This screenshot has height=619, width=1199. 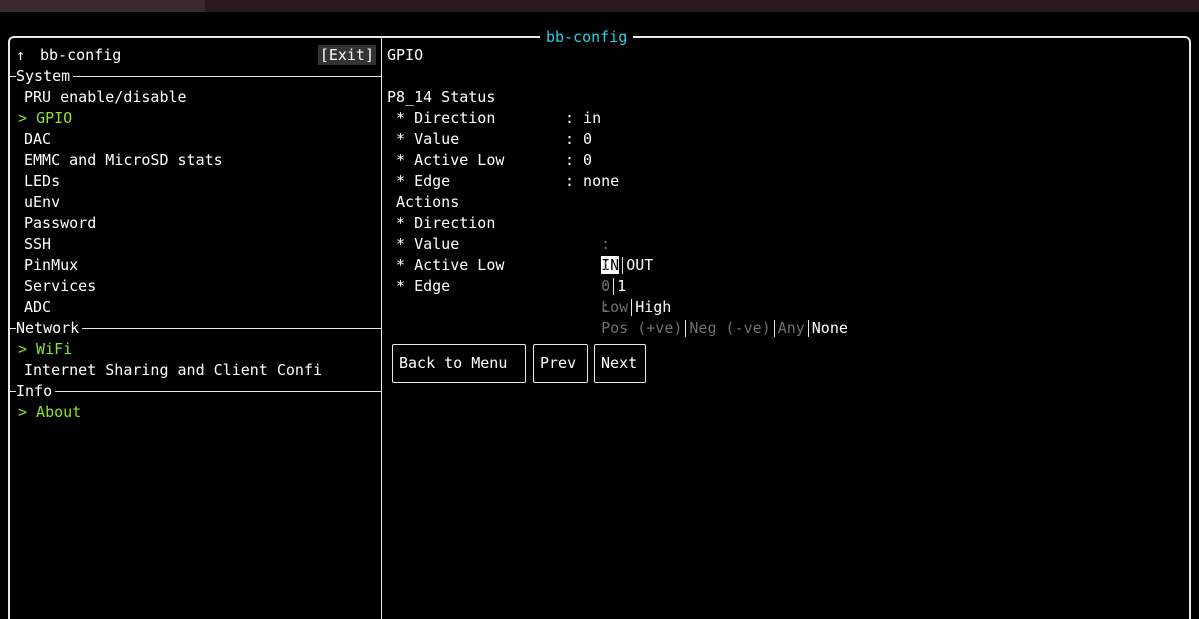 I want to click on menu-item-services: Services, so click(x=60, y=286).